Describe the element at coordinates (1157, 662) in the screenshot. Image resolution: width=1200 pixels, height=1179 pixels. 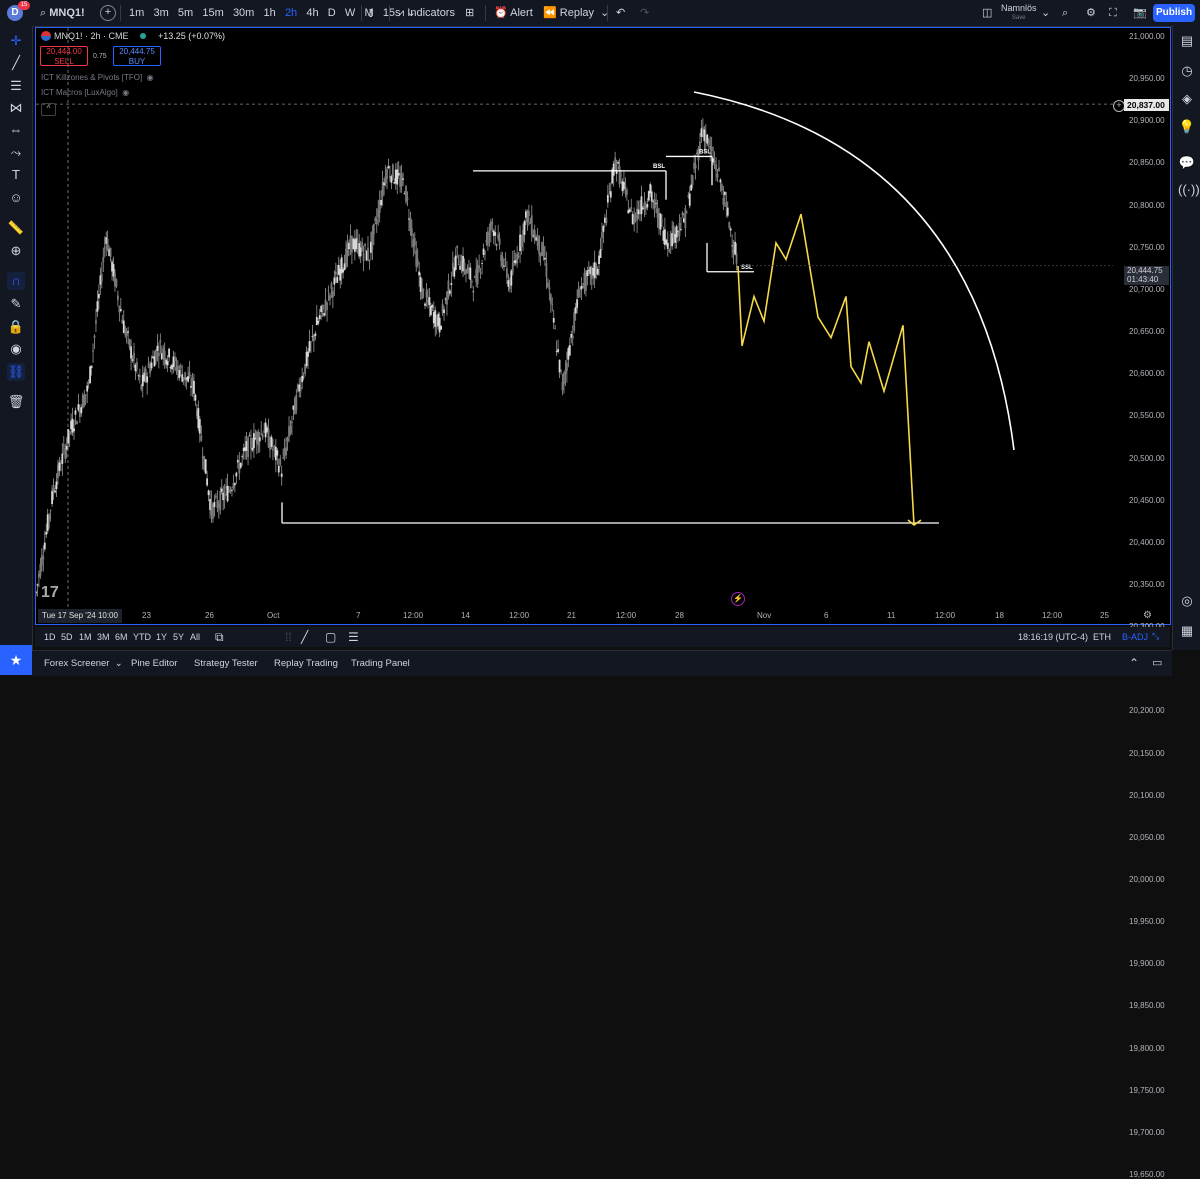
I see `maximize-panel-icon: ▭` at that location.